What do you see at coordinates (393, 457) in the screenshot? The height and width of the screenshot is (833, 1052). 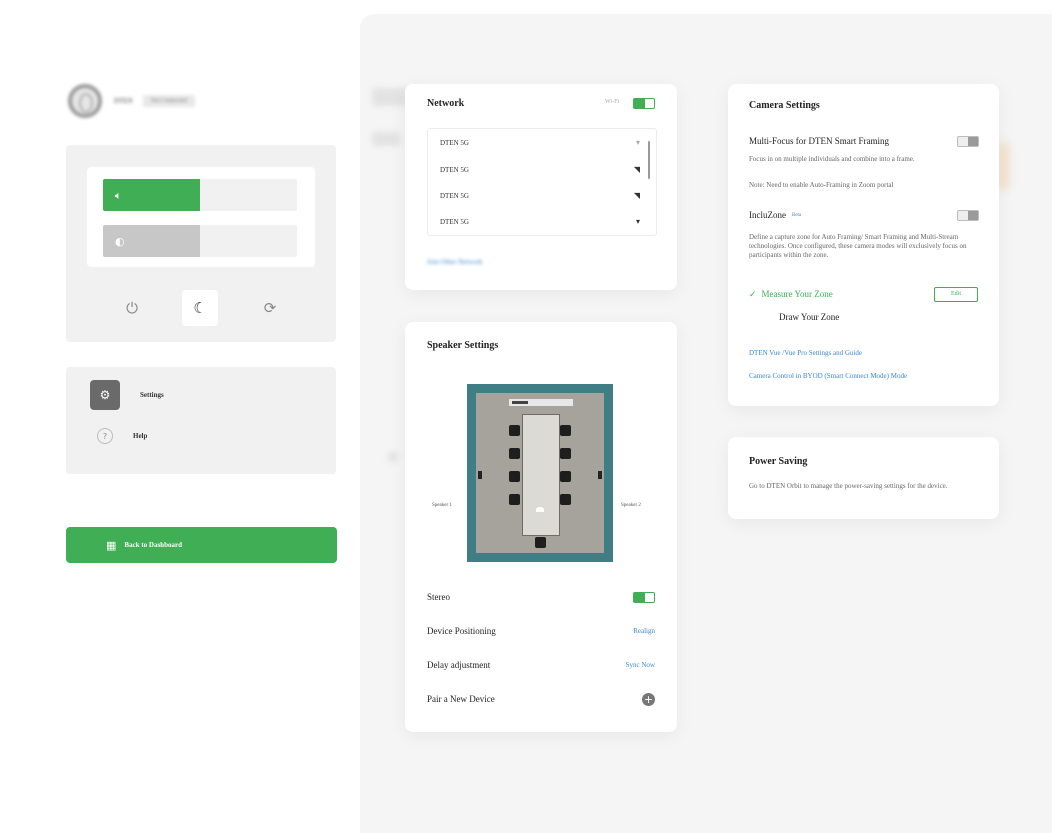 I see `background-ghost-dot` at bounding box center [393, 457].